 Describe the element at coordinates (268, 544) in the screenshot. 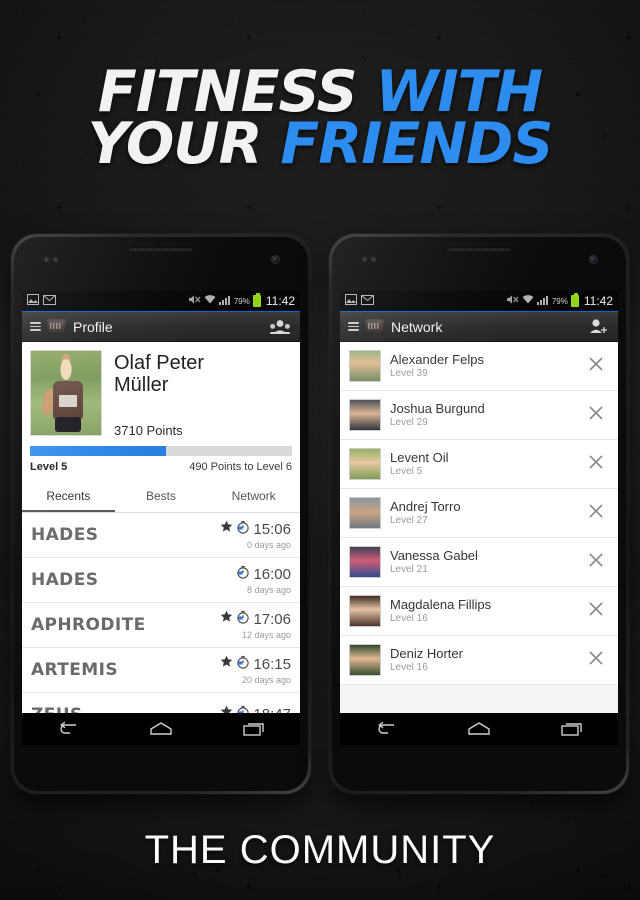

I see `activity-age: 0 days ago` at that location.